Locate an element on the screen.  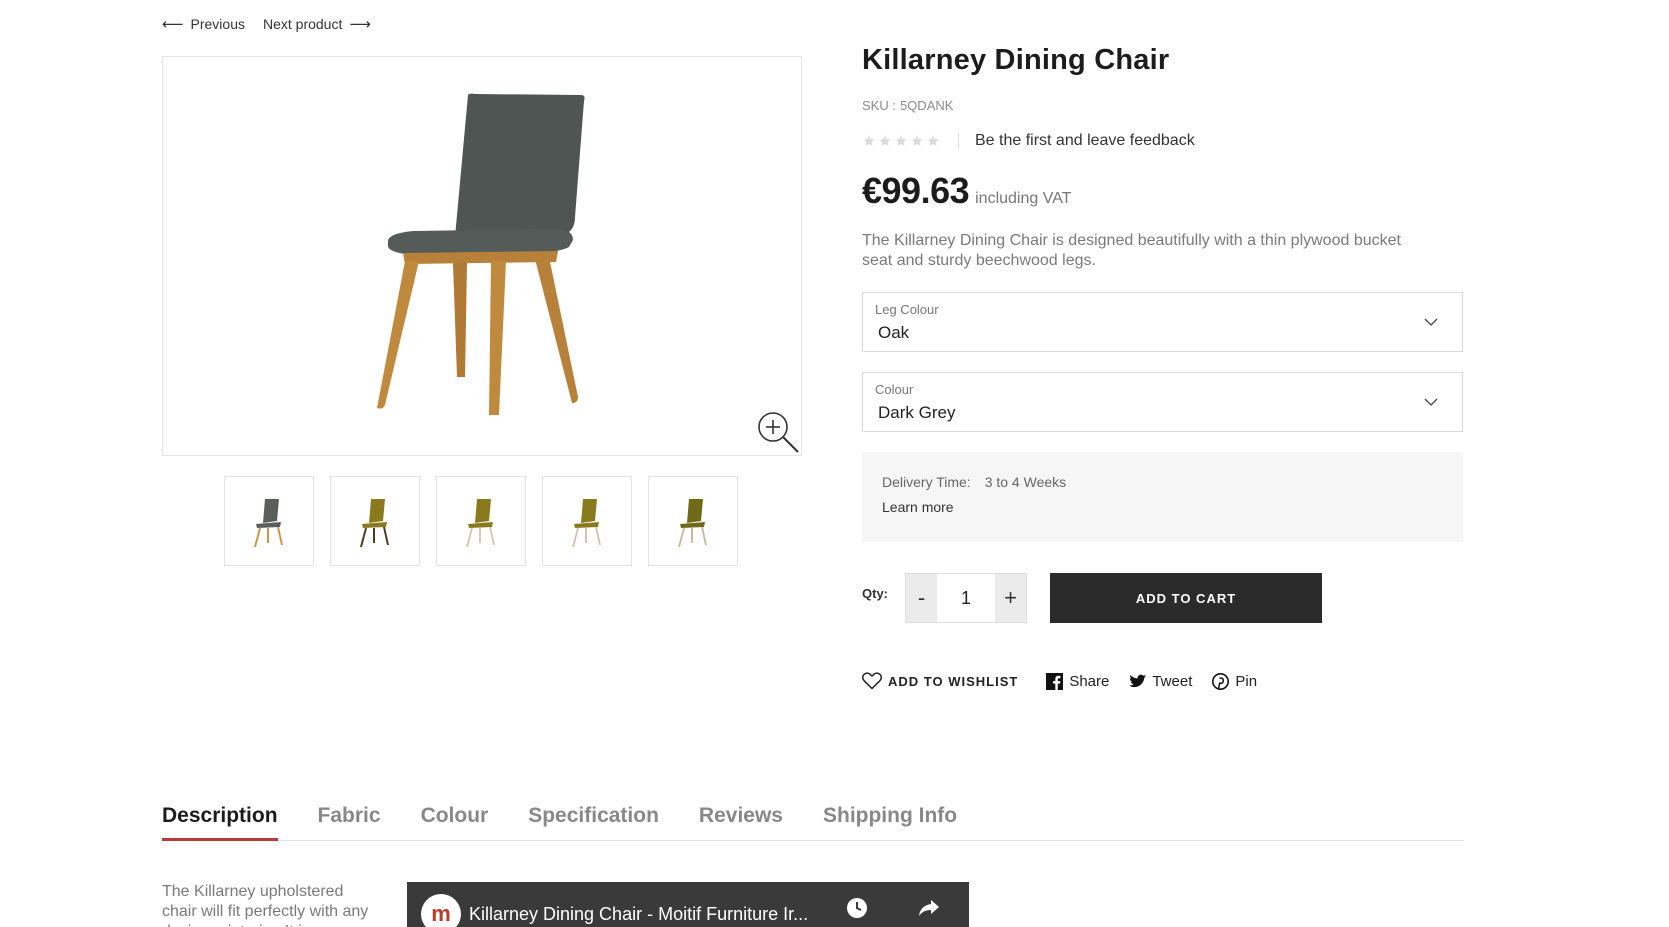
colour-label: Colour is located at coordinates (894, 389).